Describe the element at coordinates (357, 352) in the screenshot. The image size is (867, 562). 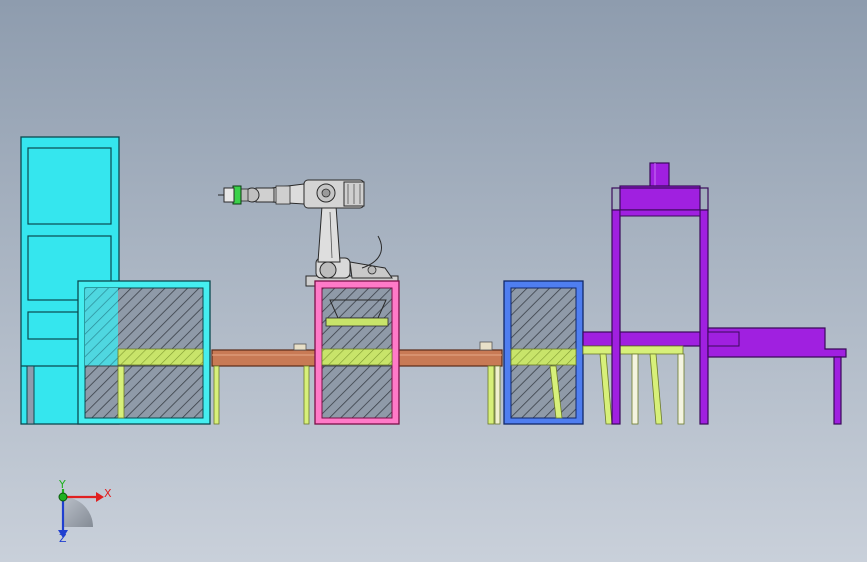
I see `safety-guard-center` at that location.